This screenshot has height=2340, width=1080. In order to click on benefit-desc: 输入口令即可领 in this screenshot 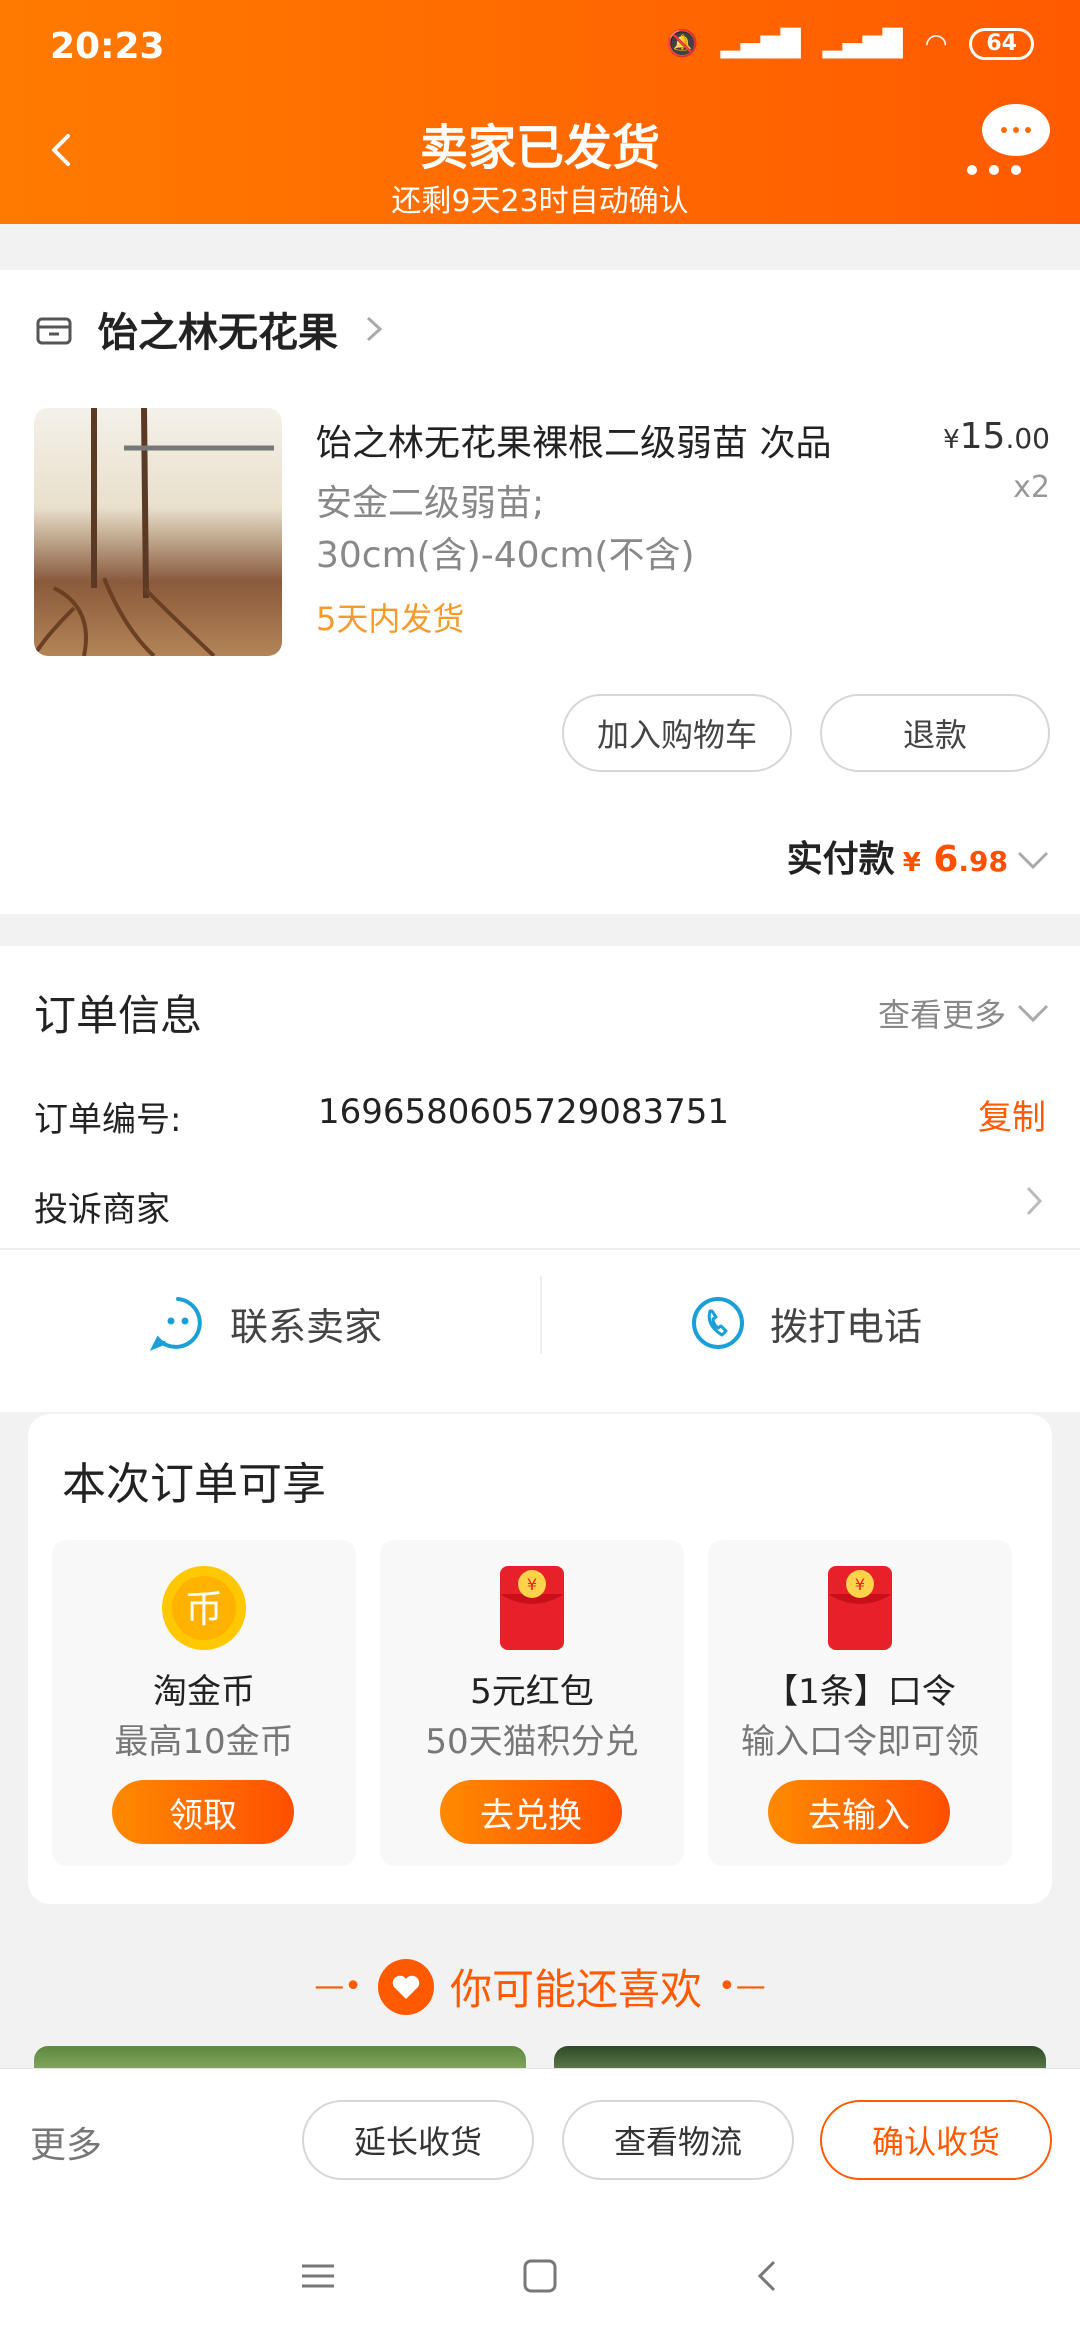, I will do `click(860, 1742)`.